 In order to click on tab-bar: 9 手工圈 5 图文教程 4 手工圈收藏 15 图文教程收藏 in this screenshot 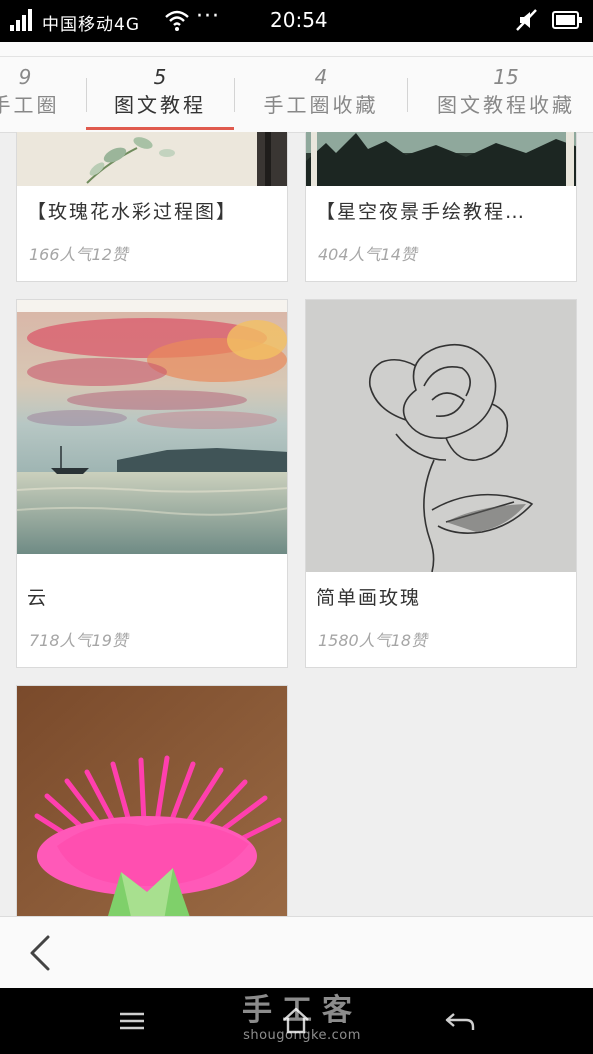, I will do `click(296, 87)`.